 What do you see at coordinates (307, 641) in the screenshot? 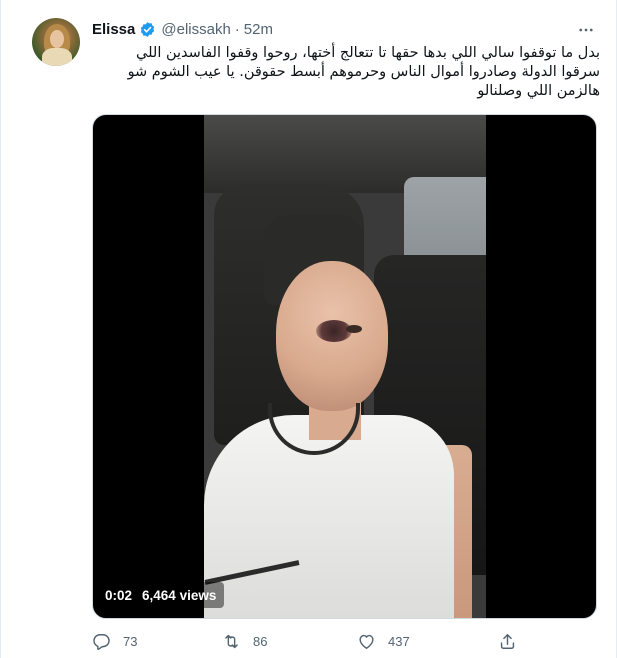
I see `tweet-actions: 73 86 437` at bounding box center [307, 641].